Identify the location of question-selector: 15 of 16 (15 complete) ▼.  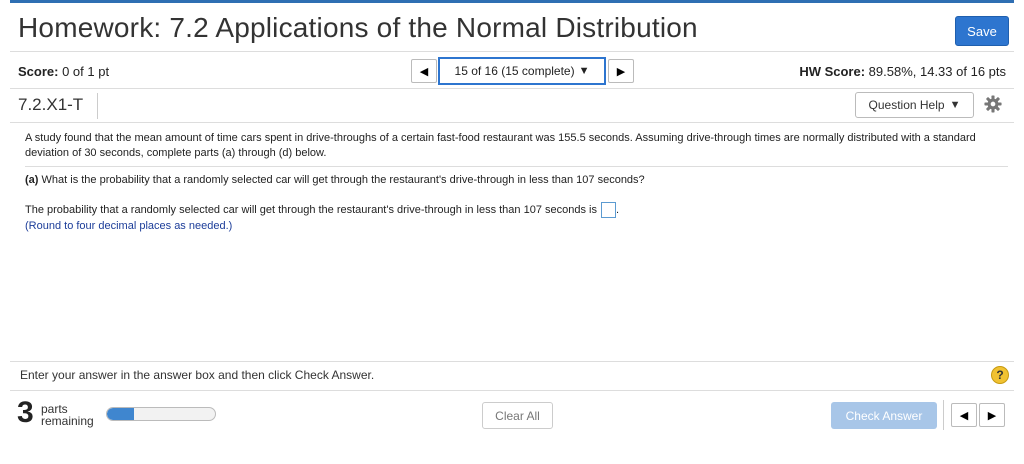
(522, 71).